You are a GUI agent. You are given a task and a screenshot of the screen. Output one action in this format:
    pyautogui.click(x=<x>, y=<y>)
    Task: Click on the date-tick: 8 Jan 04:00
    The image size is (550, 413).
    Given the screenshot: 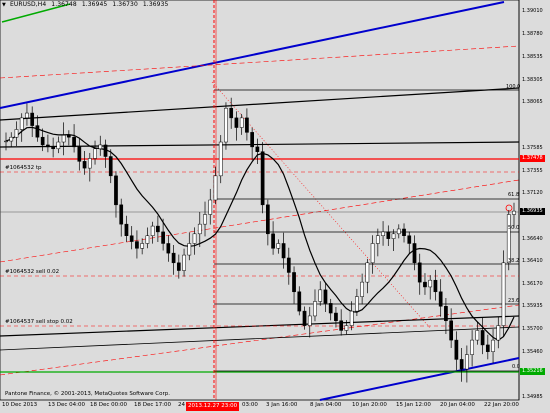 What is the action you would take?
    pyautogui.click(x=326, y=405)
    